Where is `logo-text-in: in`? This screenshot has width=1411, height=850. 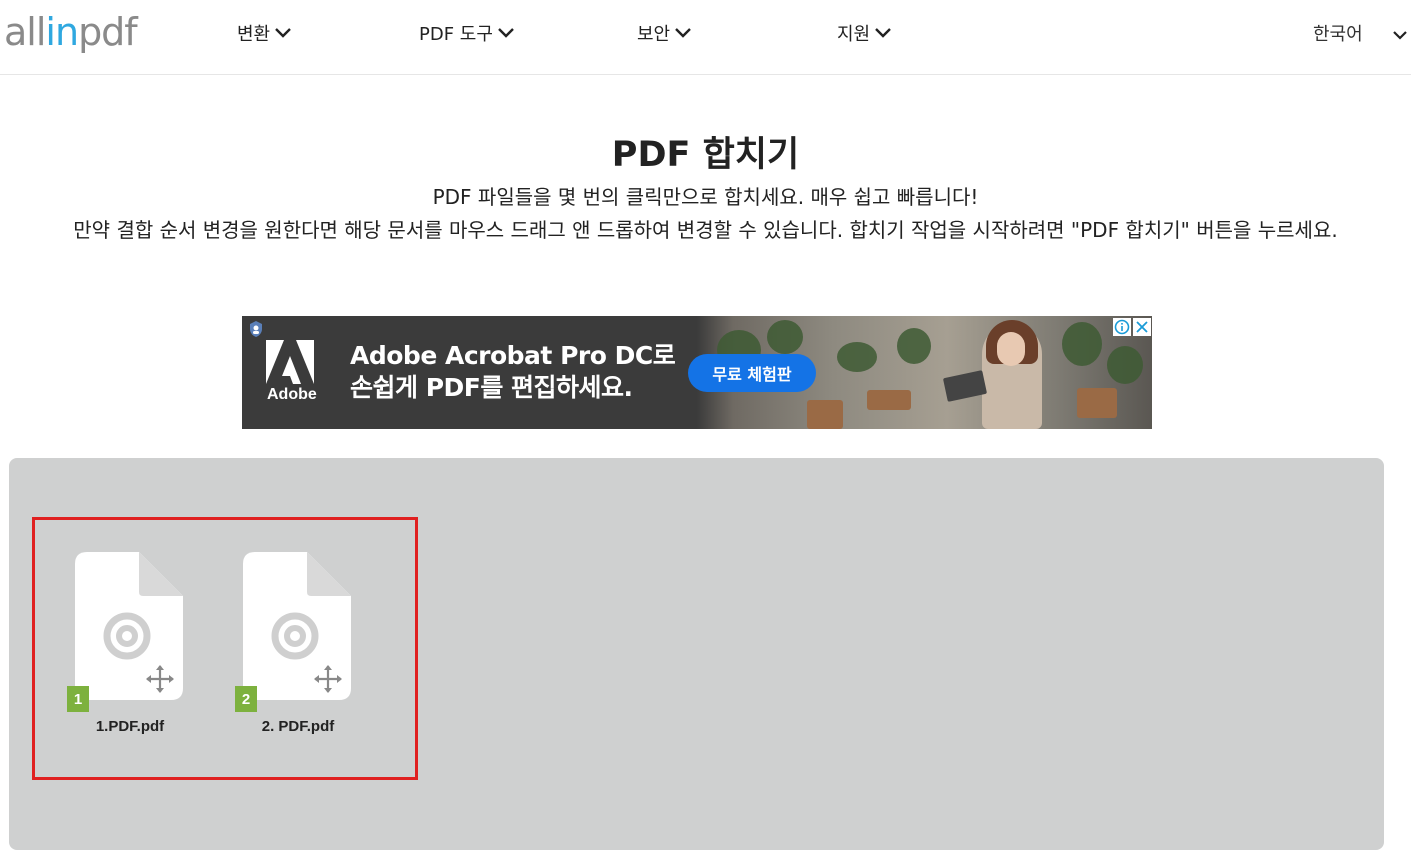 logo-text-in: in is located at coordinates (62, 32).